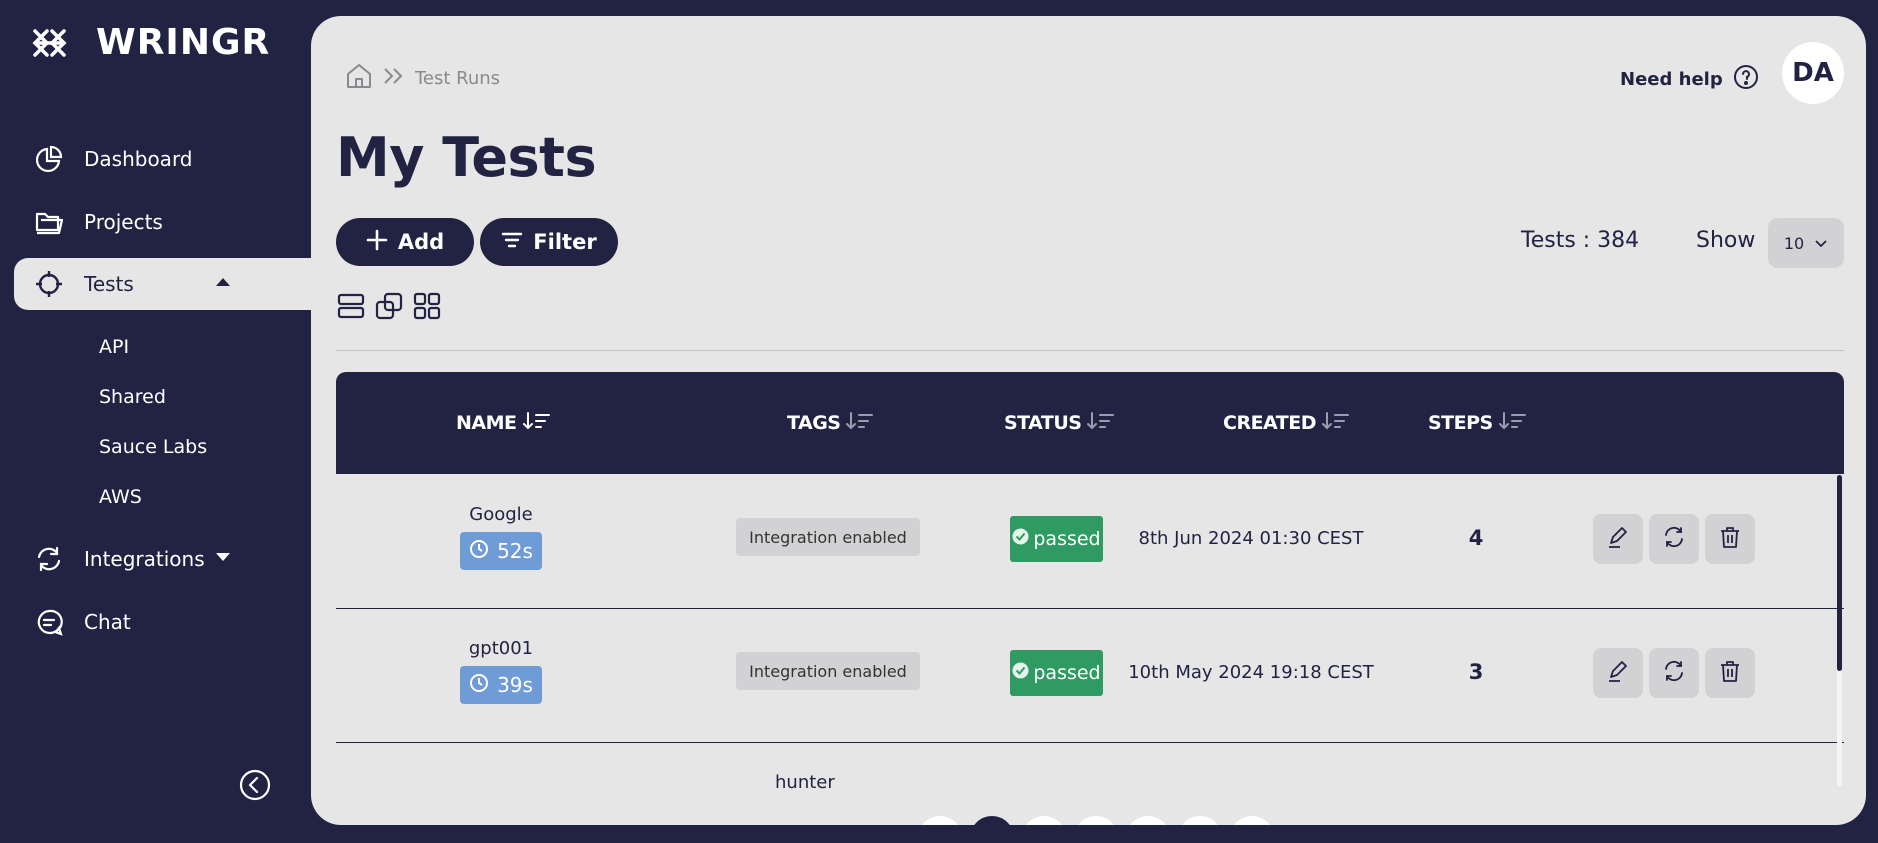 Image resolution: width=1878 pixels, height=843 pixels. I want to click on view-toggles, so click(389, 308).